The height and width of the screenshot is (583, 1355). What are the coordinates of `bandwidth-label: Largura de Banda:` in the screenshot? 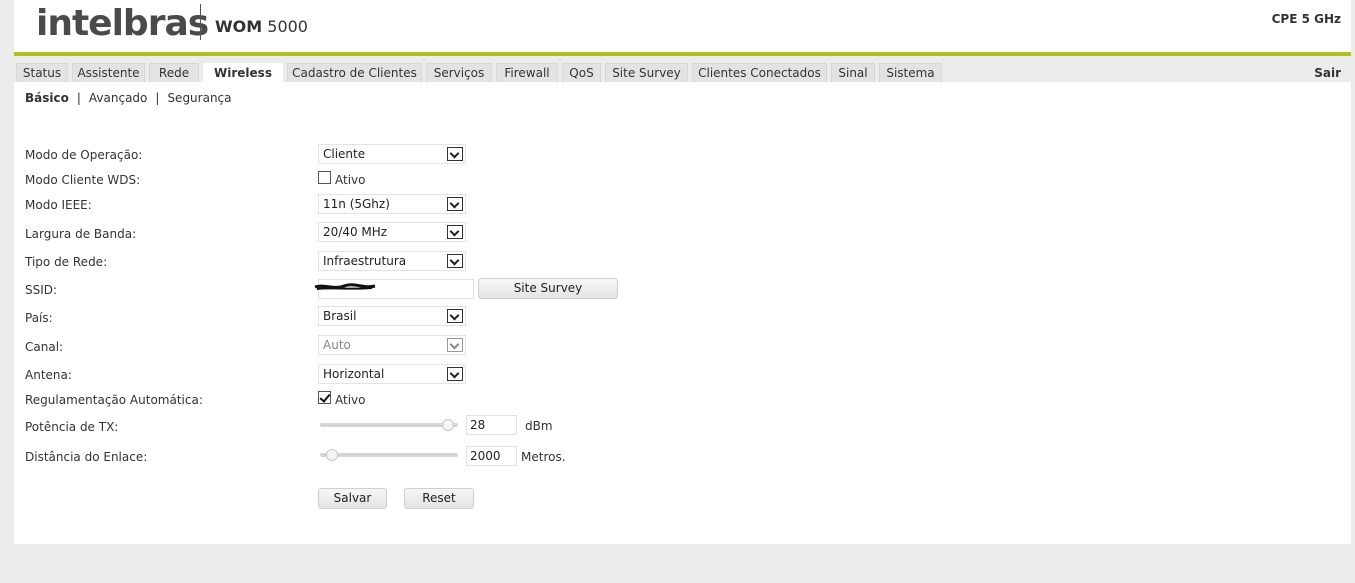 It's located at (81, 234).